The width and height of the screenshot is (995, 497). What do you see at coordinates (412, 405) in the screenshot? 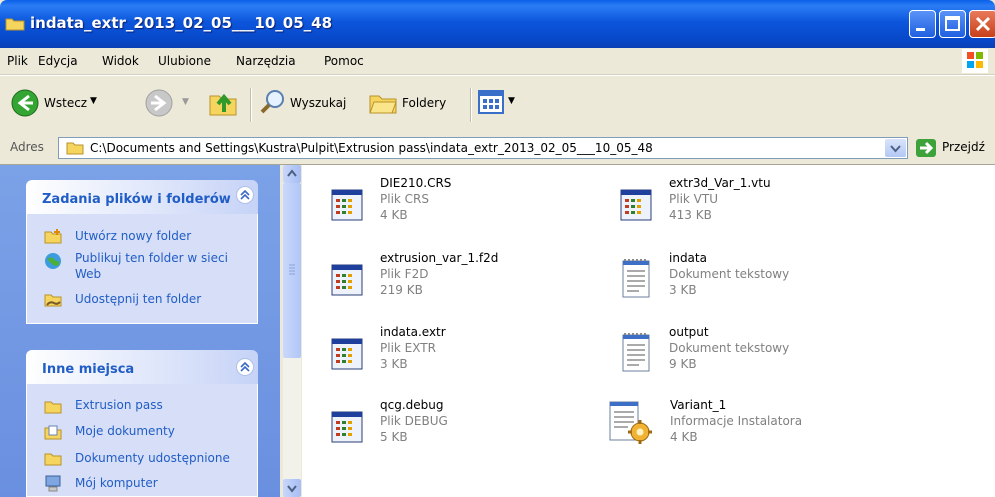
I see `file-name: qcg.debug` at bounding box center [412, 405].